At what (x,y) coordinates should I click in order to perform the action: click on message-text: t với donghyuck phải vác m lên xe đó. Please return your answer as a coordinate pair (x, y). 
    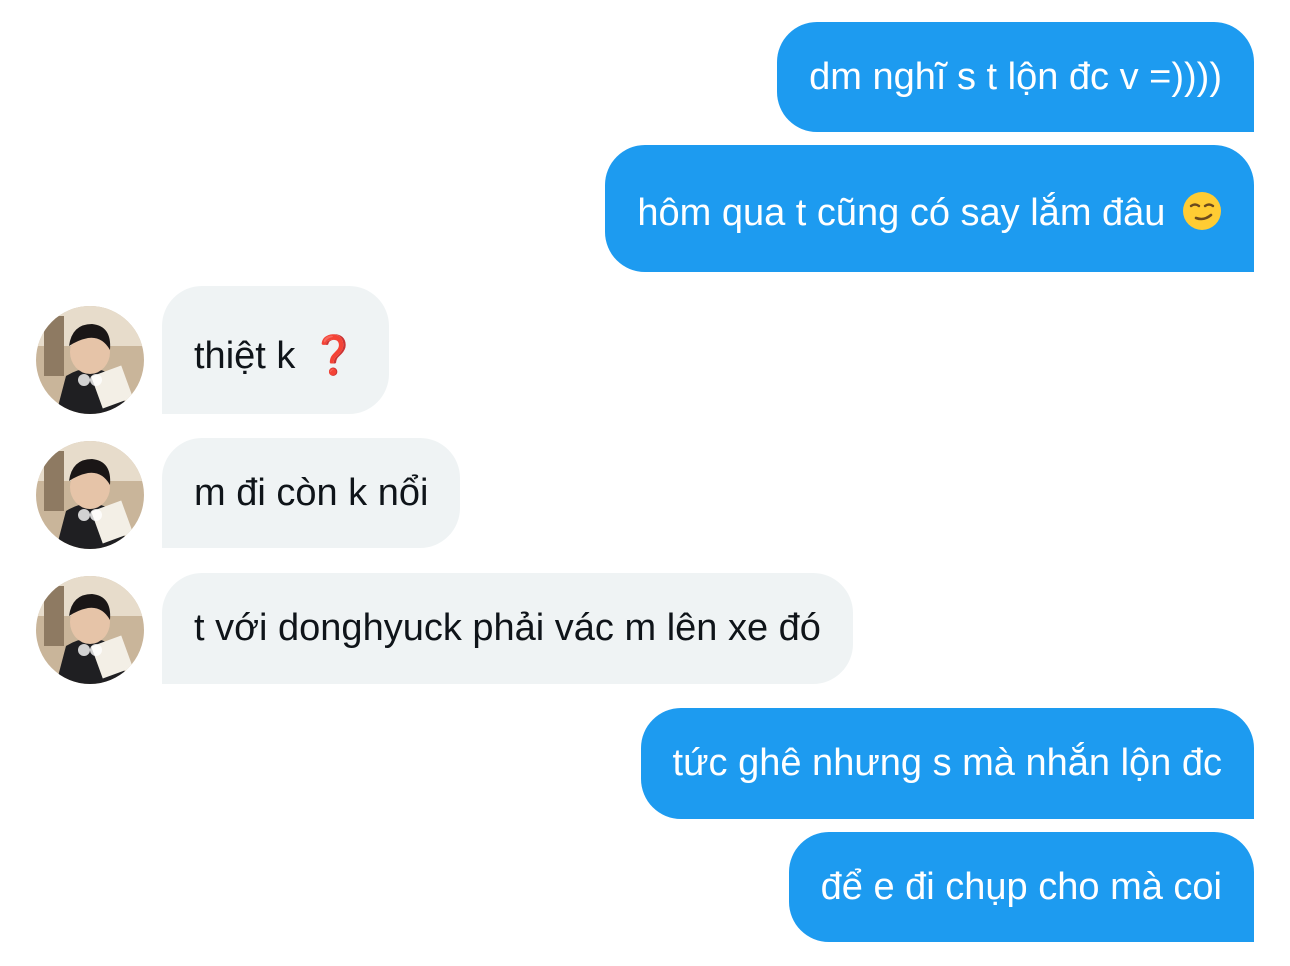
    Looking at the image, I should click on (507, 628).